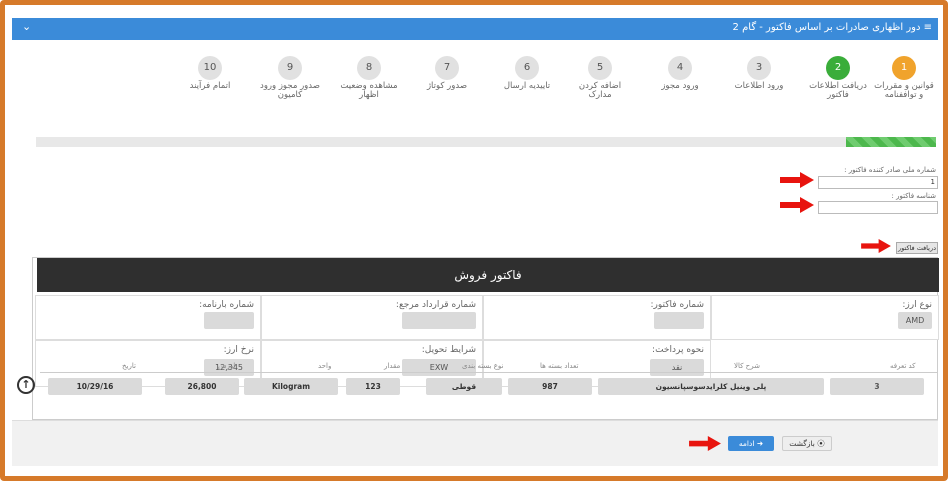 The image size is (948, 481). I want to click on invoice-number-label: شماره فاکتور:, so click(677, 305).